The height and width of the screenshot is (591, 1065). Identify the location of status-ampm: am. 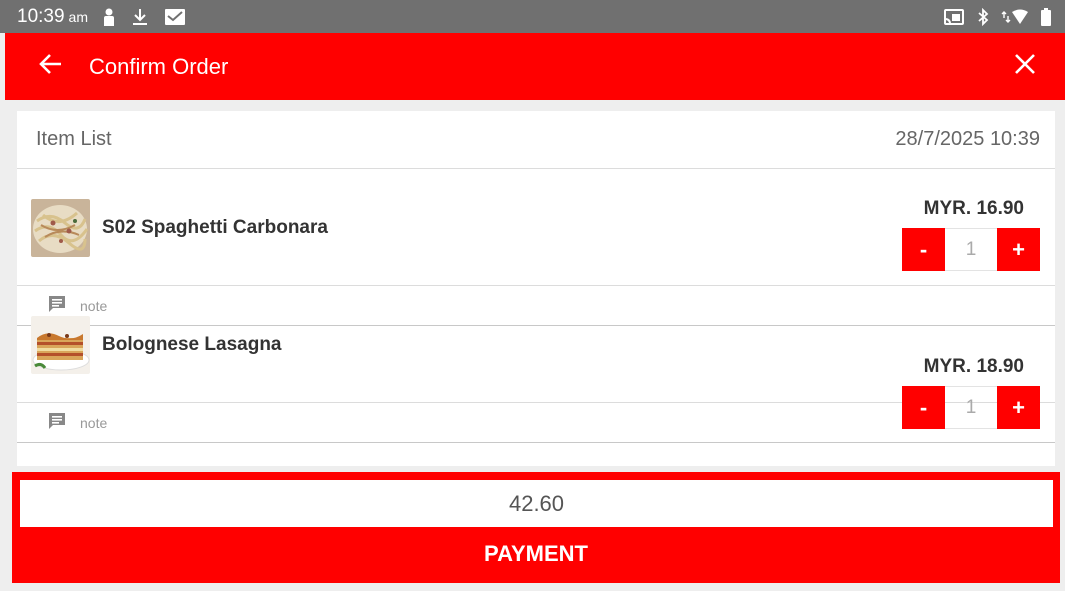
(78, 16).